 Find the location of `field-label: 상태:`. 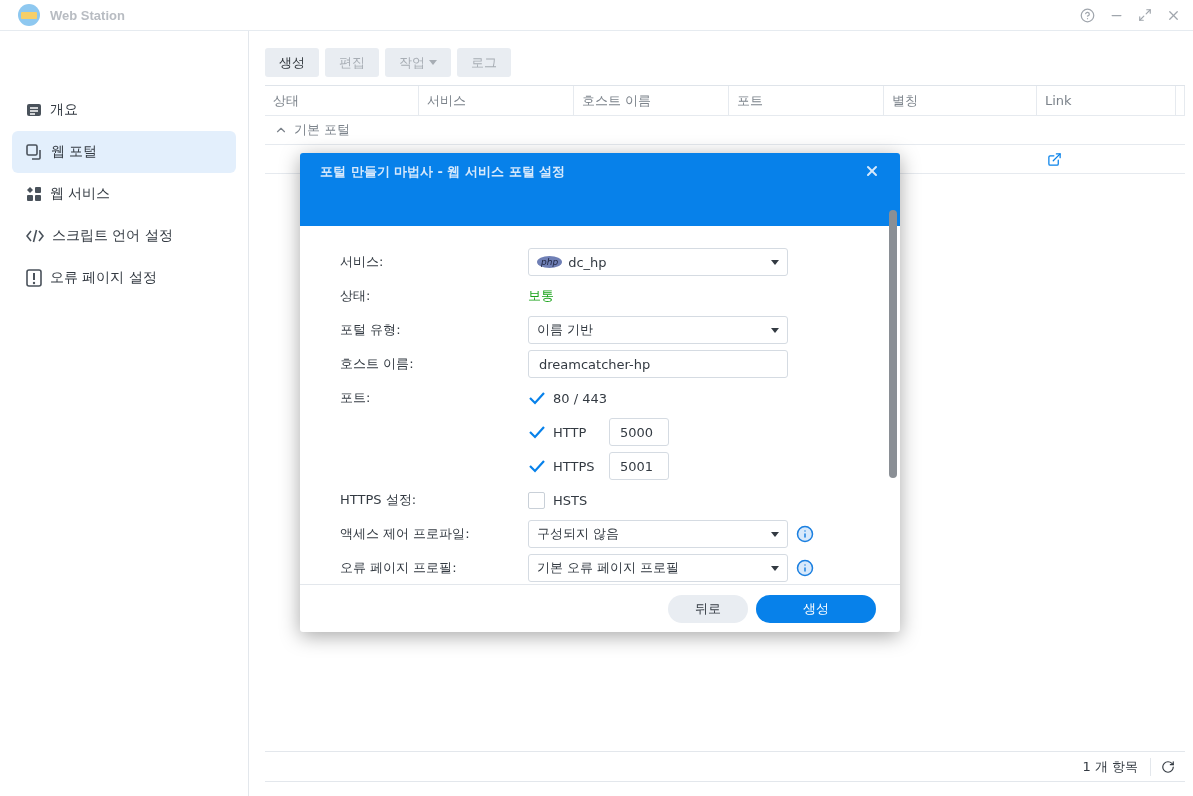

field-label: 상태: is located at coordinates (356, 296).